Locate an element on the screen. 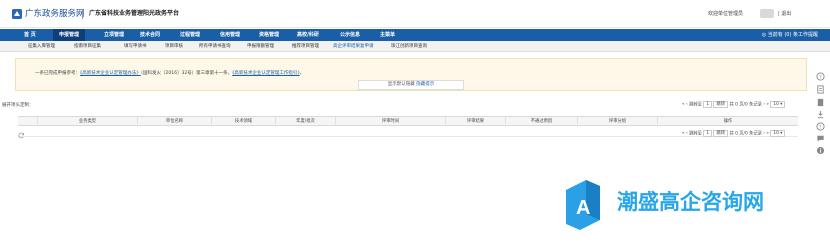 The image size is (830, 242). toggle-tips-button: 显示默认隐藏 隐藏提示 is located at coordinates (411, 85).